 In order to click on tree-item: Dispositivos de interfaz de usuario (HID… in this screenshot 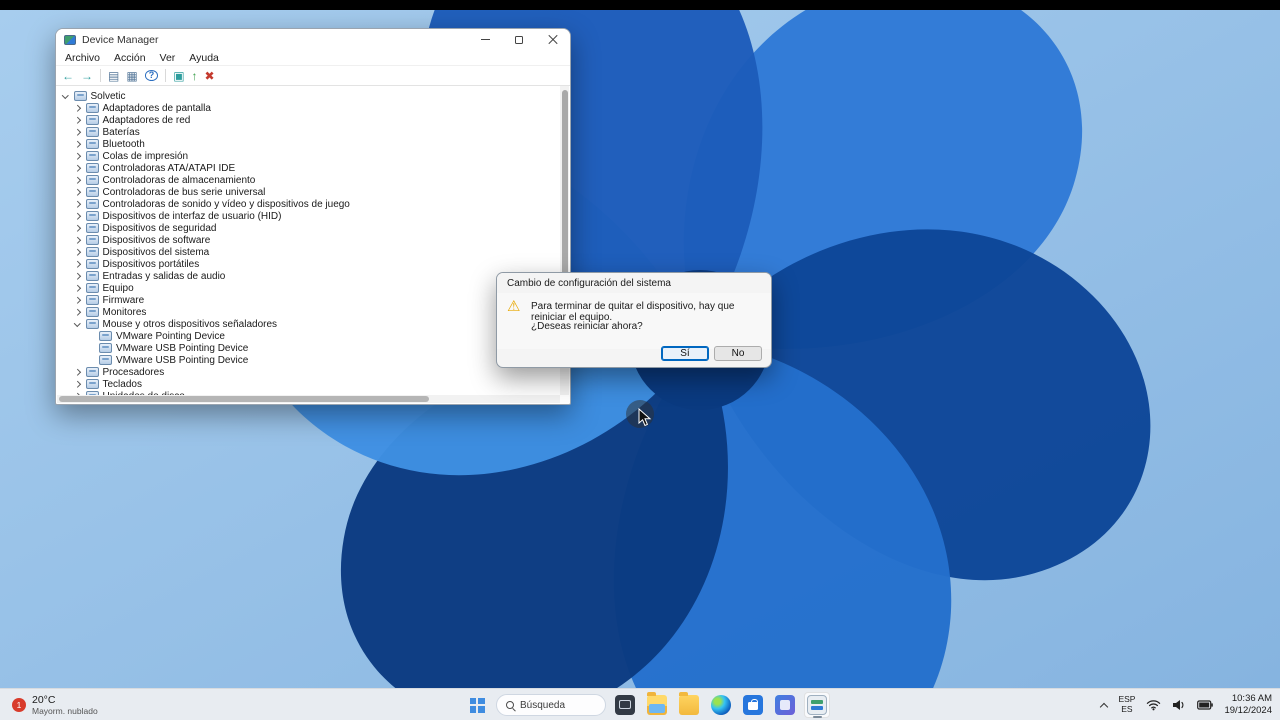, I will do `click(308, 216)`.